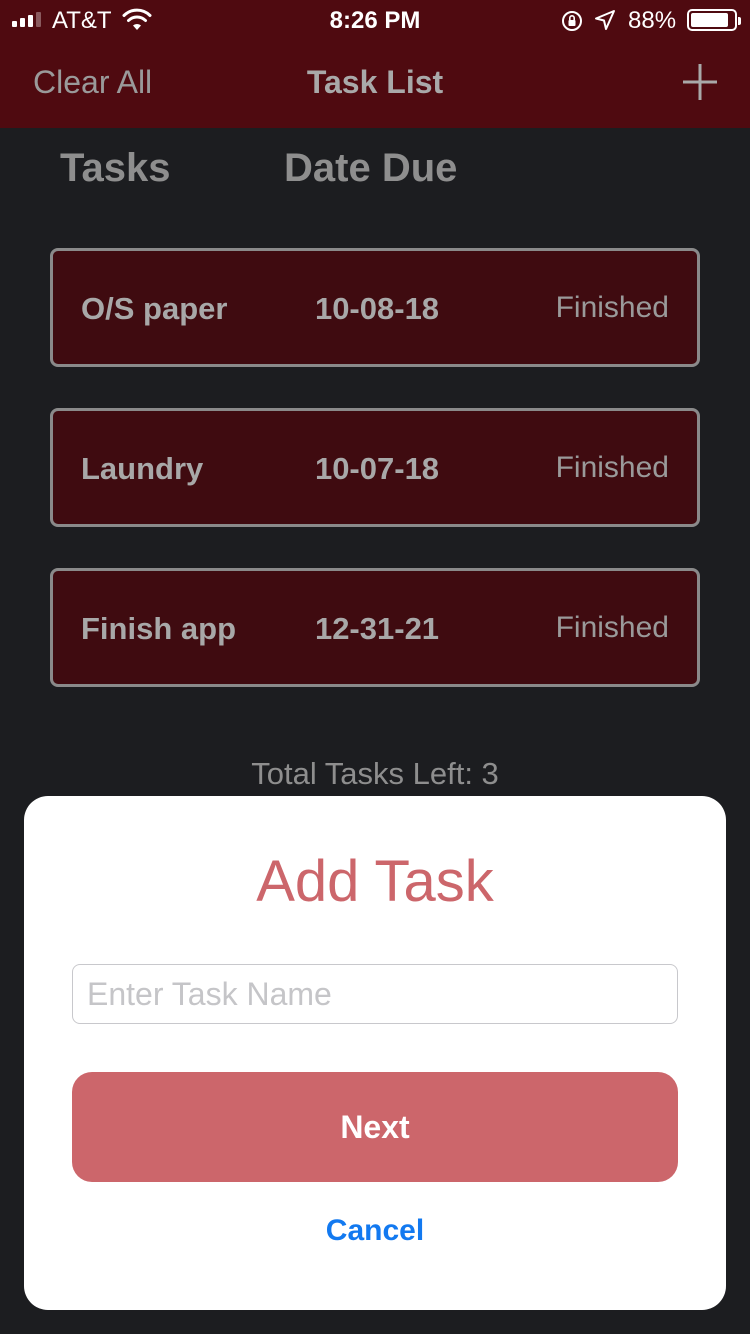 This screenshot has height=1334, width=750. I want to click on navigation-bar: Clear All Task List, so click(375, 84).